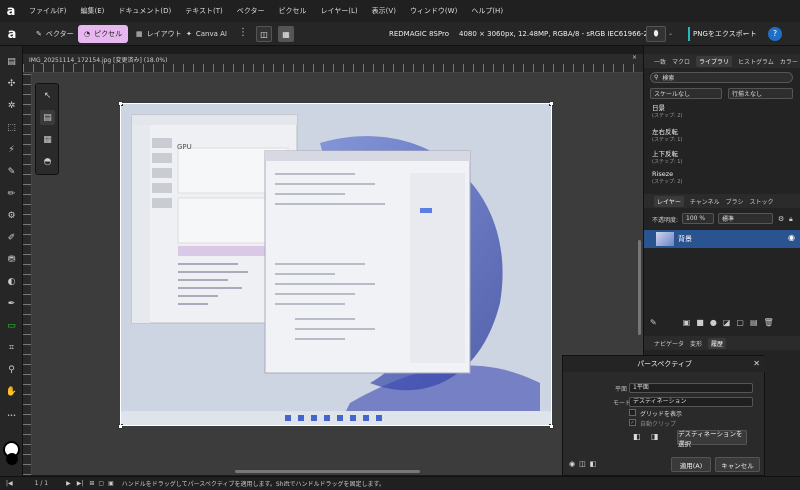 The image size is (800, 490). What do you see at coordinates (384, 11) in the screenshot?
I see `menu-view: 表示(V)` at bounding box center [384, 11].